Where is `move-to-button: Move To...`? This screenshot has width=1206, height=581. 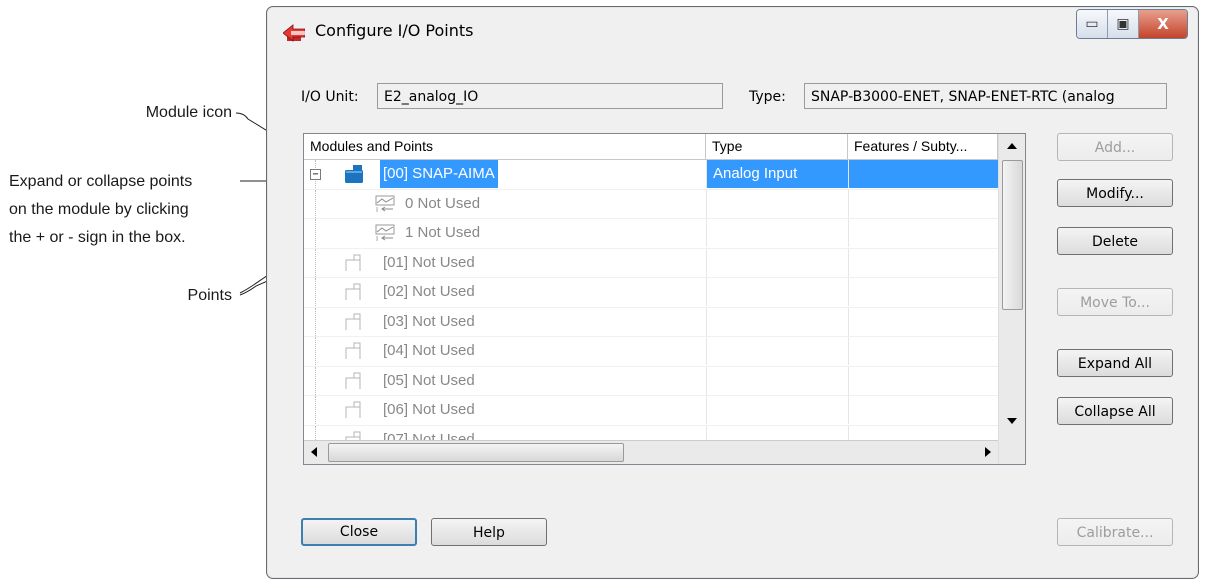 move-to-button: Move To... is located at coordinates (1115, 302).